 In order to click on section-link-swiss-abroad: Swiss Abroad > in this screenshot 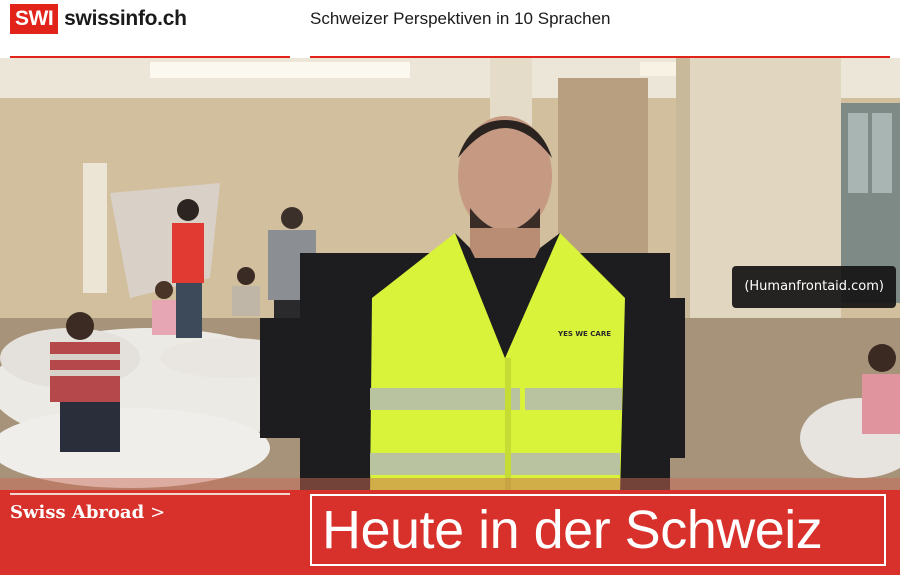, I will do `click(87, 512)`.